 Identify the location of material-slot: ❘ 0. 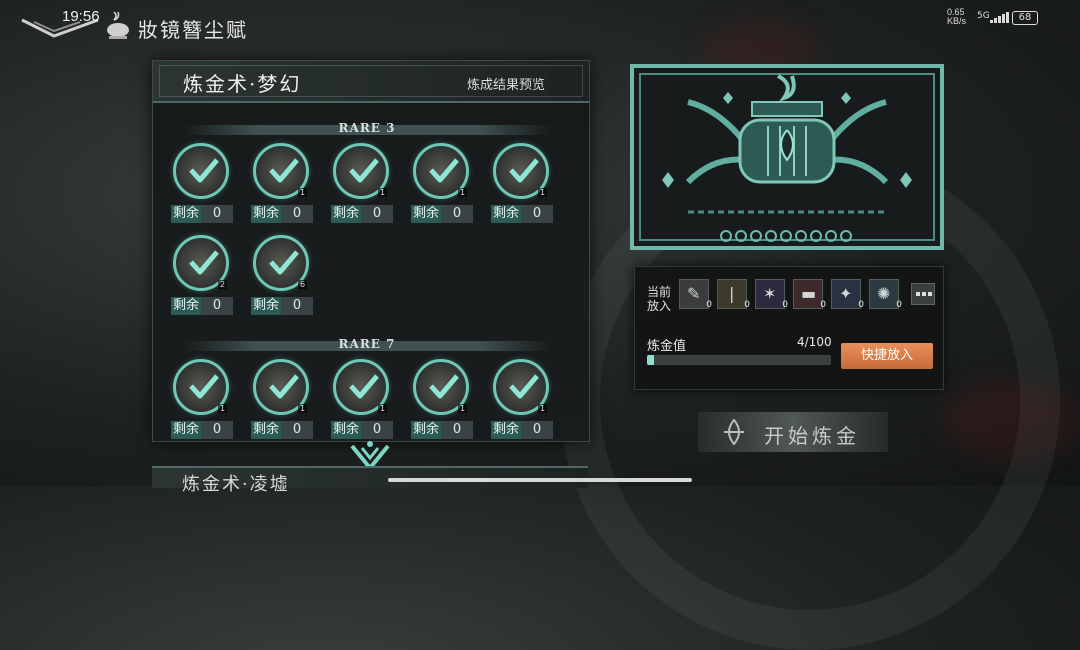
(733, 294).